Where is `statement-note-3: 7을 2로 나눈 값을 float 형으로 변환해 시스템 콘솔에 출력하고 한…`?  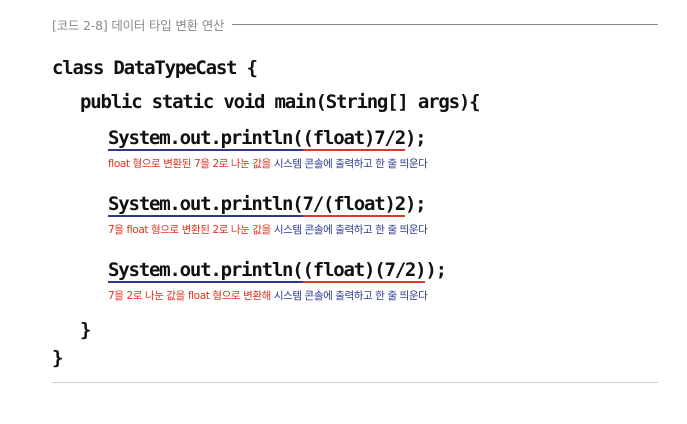 statement-note-3: 7을 2로 나눈 값을 float 형으로 변환해 시스템 콘솔에 출력하고 한… is located at coordinates (268, 295).